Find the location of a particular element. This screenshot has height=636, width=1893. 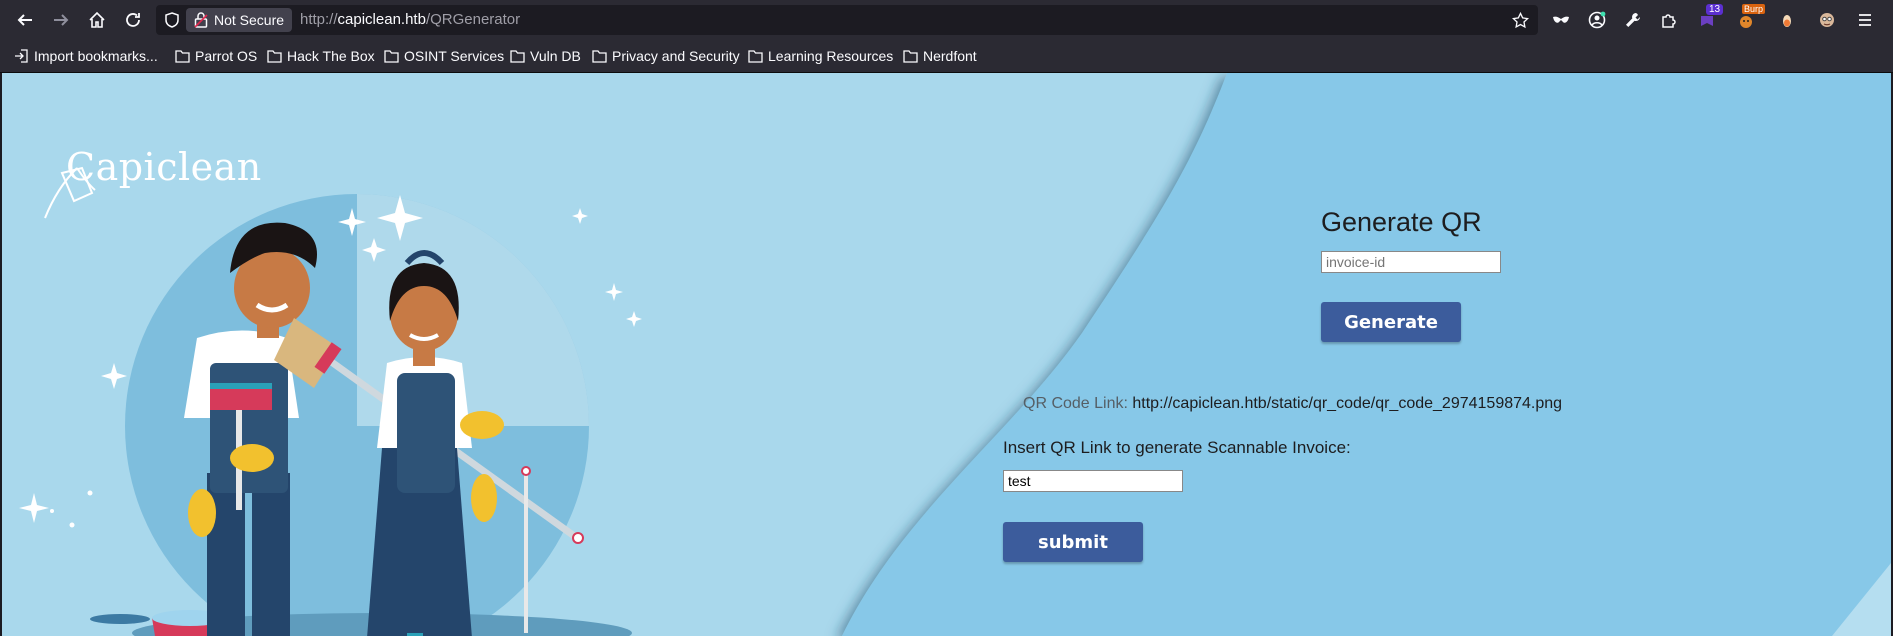

url-scheme: http:// is located at coordinates (319, 19).